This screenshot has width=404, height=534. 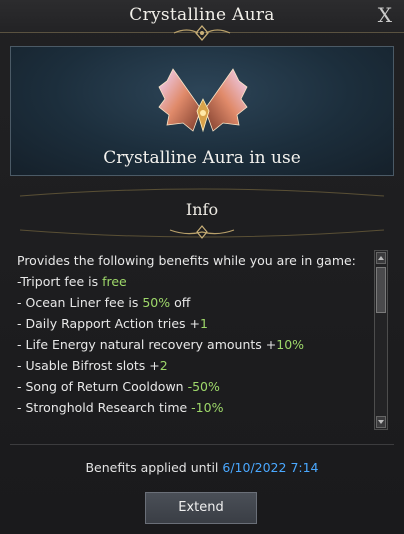 I want to click on benefit-item-rapport: - Daily Rapport Action tries +1, so click(x=112, y=323).